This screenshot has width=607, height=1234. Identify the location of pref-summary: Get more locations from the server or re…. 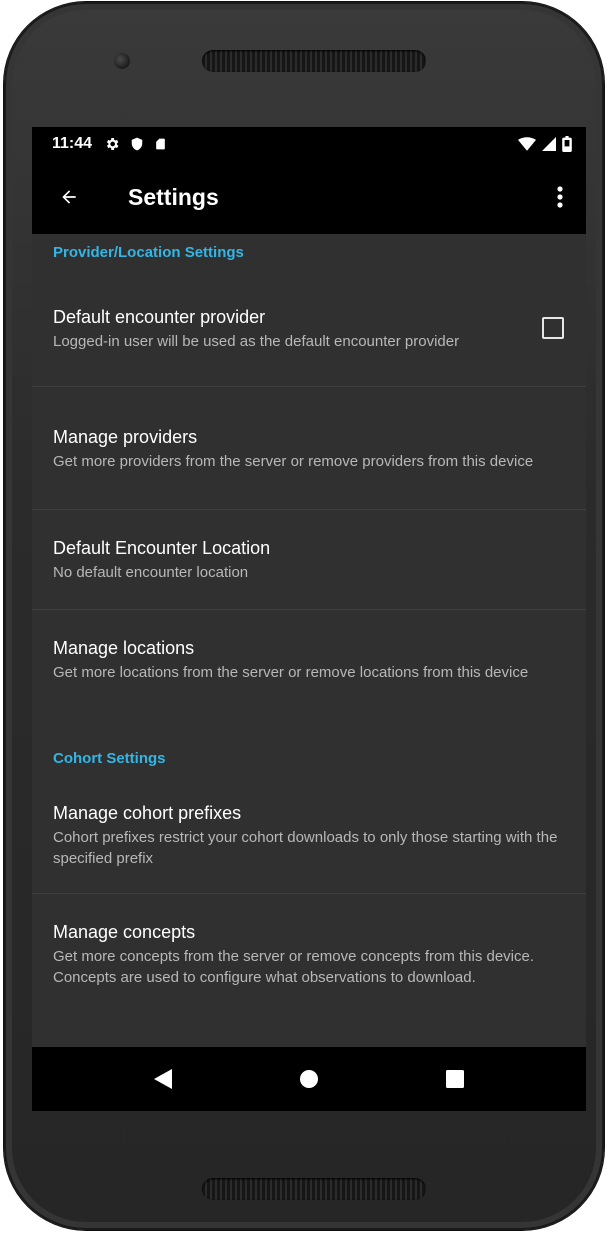
(291, 672).